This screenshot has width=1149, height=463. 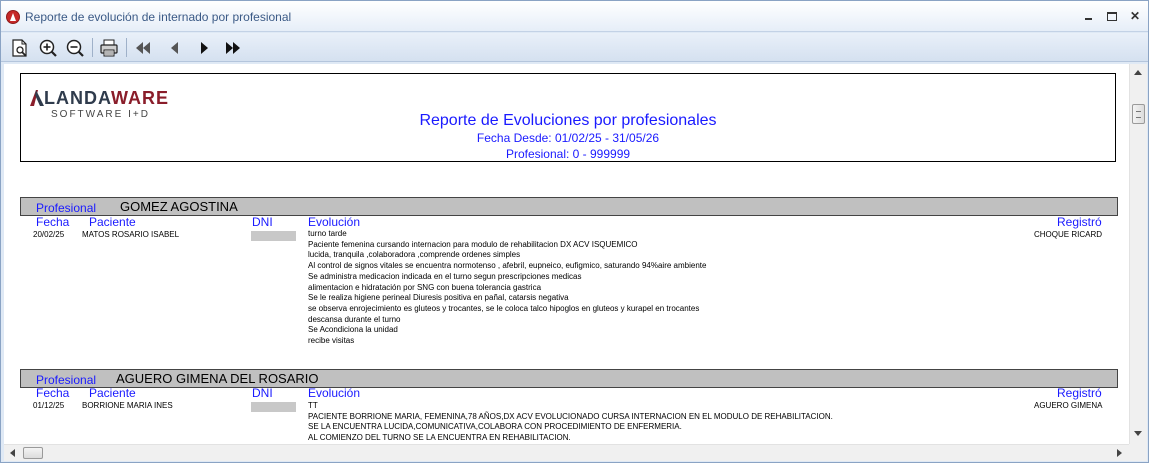 I want to click on evolucion-line: descansa durante el turno, so click(x=354, y=319).